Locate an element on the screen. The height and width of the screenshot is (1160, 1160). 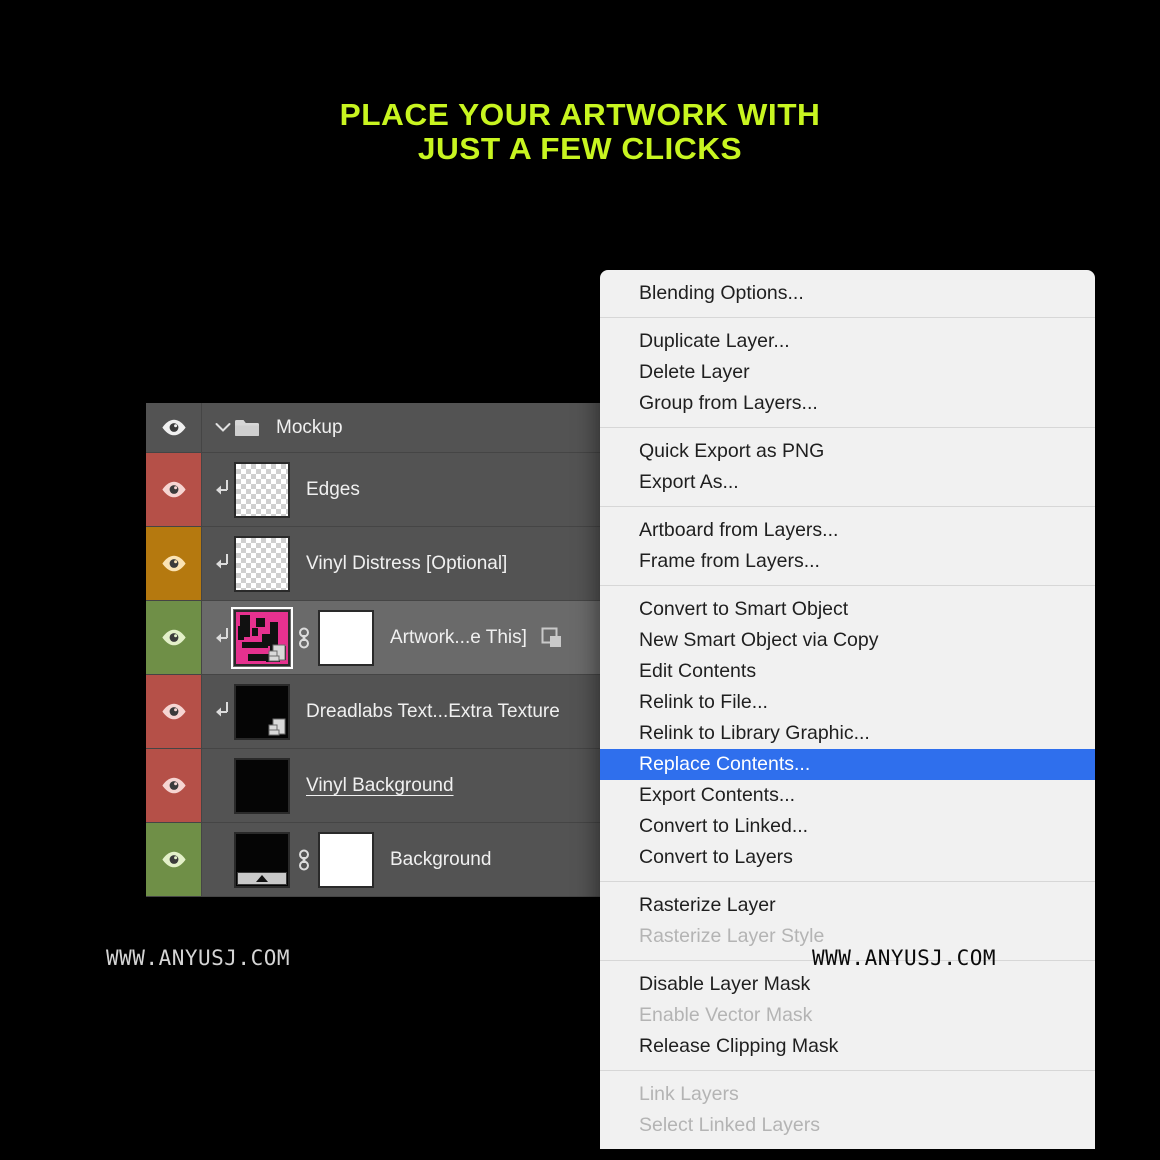
menu-item: Edit Contents is located at coordinates (847, 671).